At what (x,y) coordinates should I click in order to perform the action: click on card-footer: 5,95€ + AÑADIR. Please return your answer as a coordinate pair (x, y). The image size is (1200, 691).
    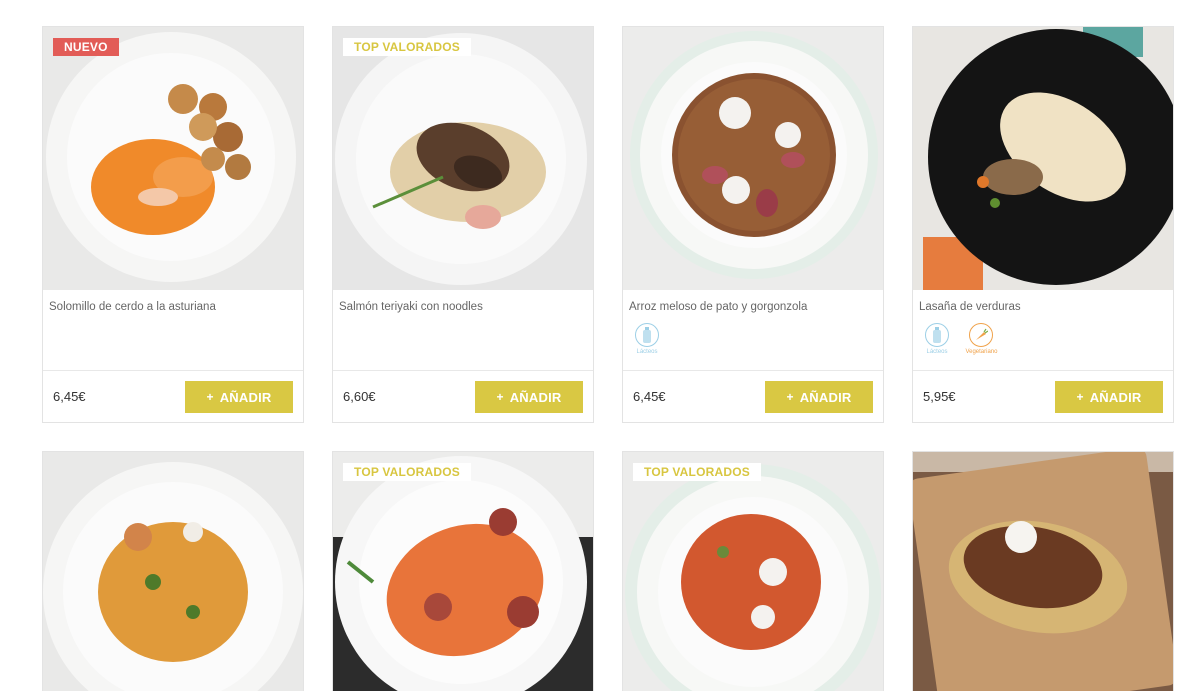
    Looking at the image, I should click on (1043, 396).